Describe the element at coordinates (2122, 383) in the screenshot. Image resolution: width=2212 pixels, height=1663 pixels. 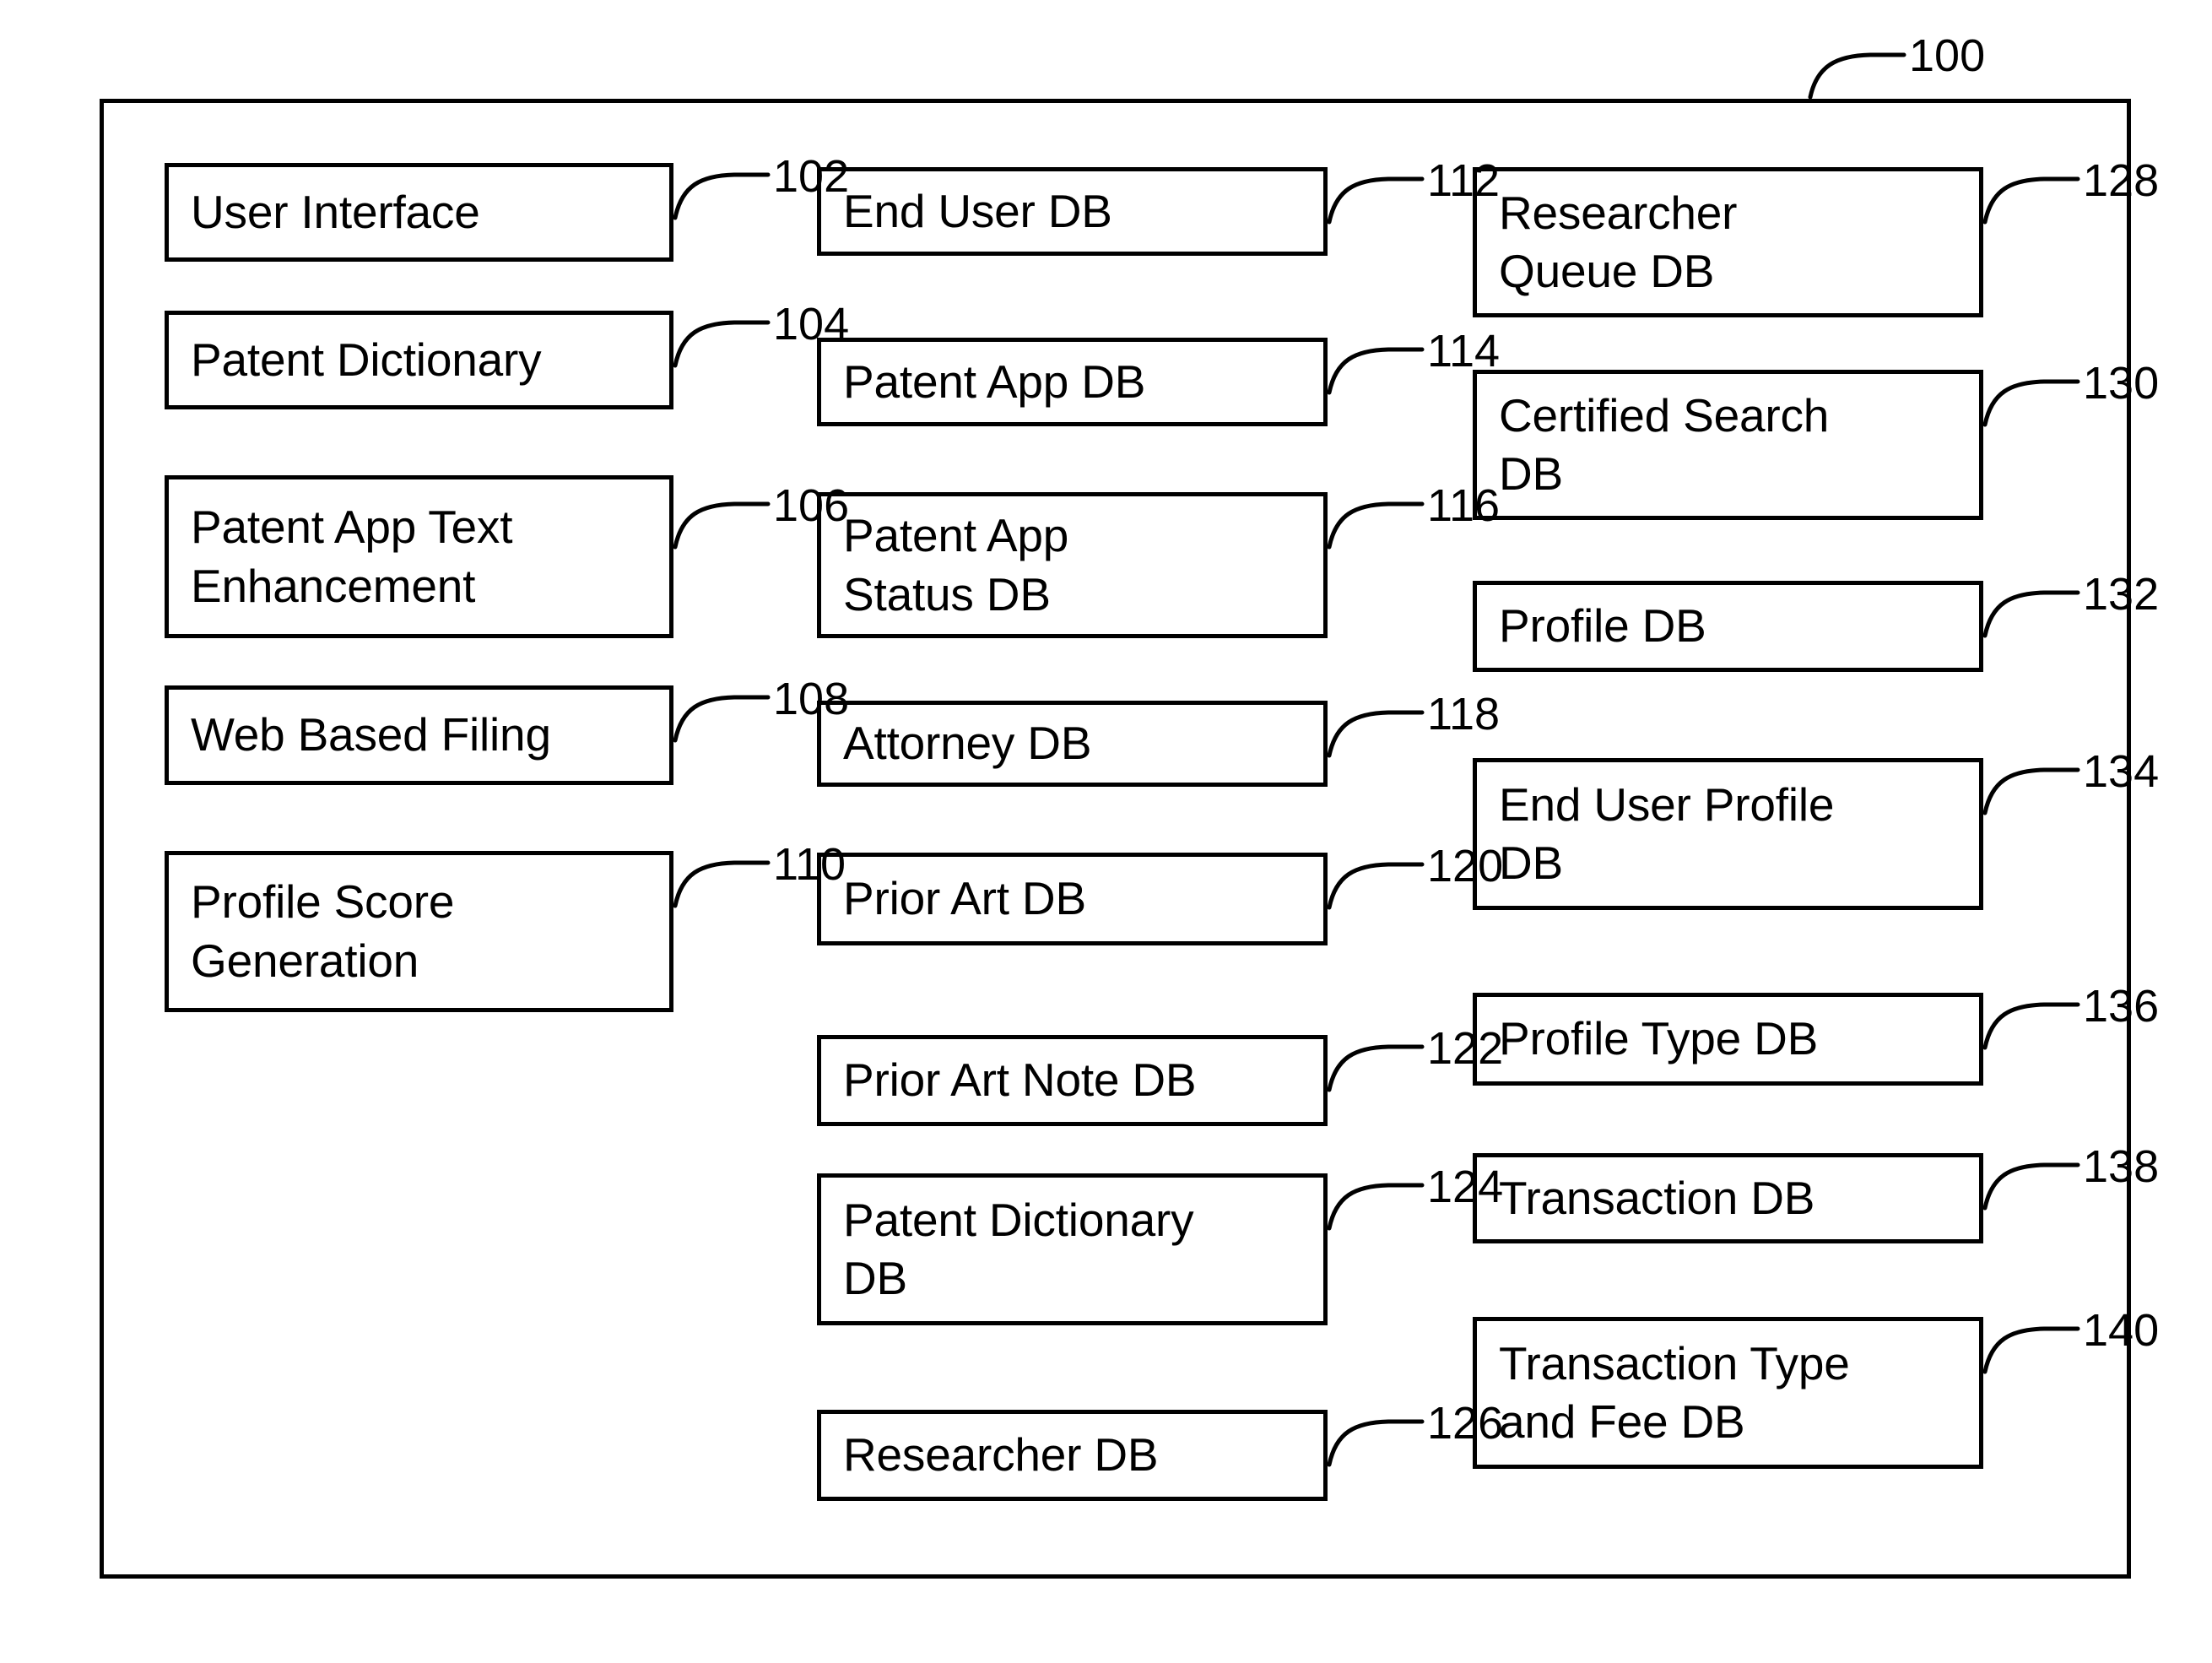
I see `ref-numeral-130: 130` at that location.